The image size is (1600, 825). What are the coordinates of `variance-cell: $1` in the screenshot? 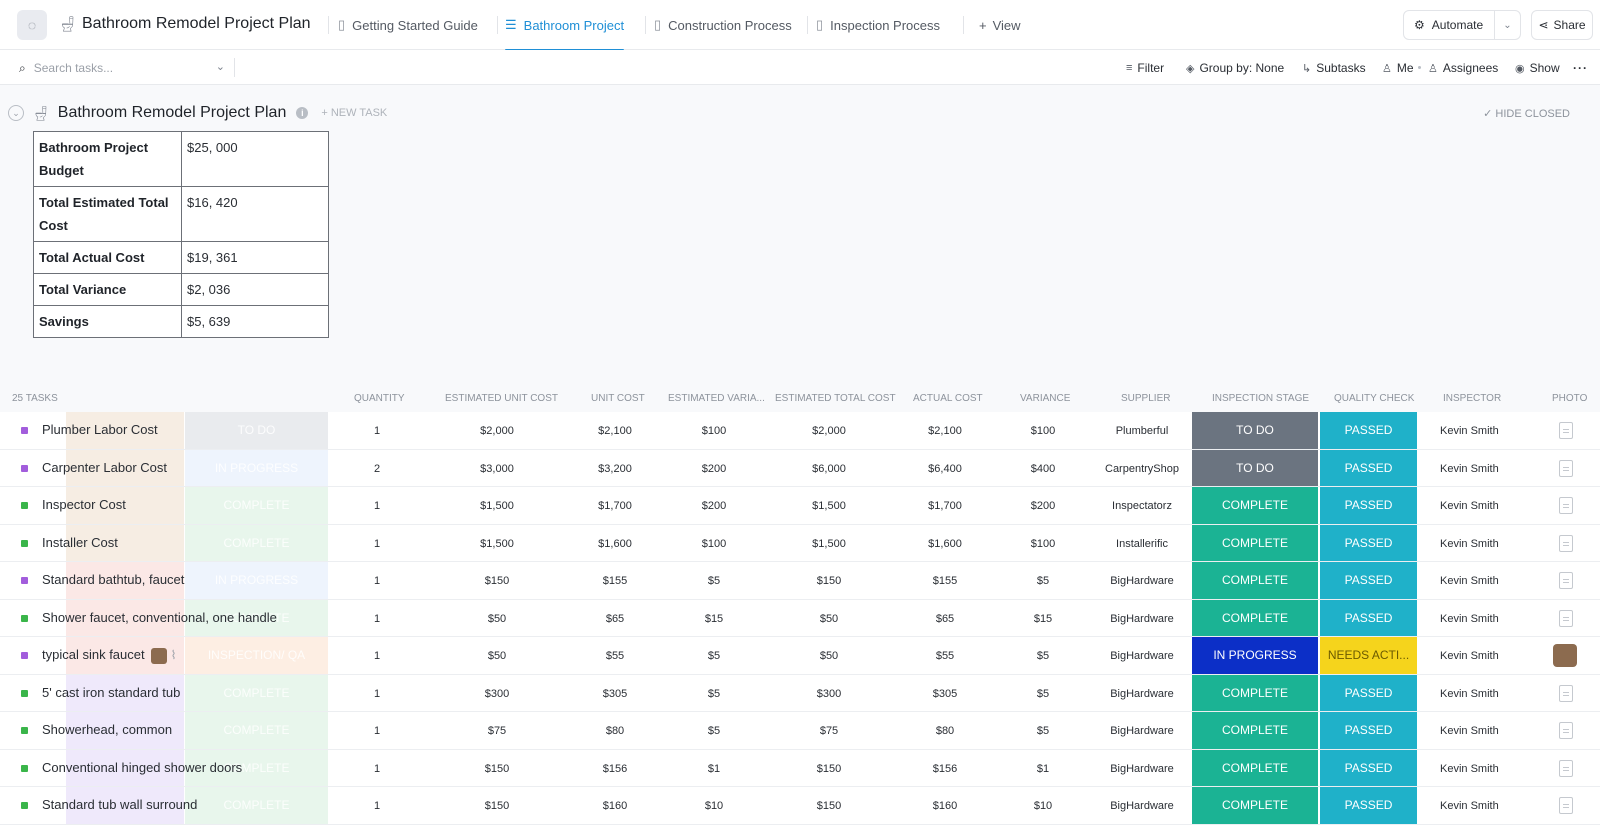 It's located at (1043, 769).